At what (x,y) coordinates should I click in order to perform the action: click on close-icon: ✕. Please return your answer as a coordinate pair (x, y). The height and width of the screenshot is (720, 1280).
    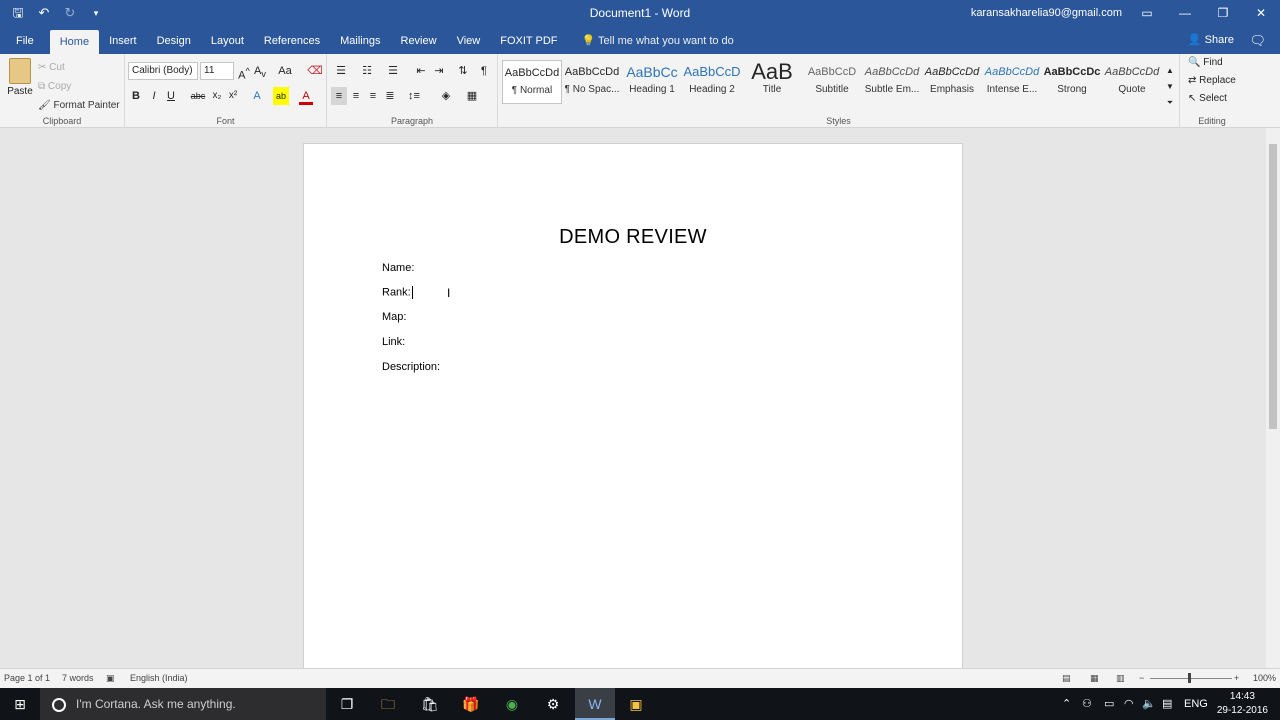
    Looking at the image, I should click on (1261, 14).